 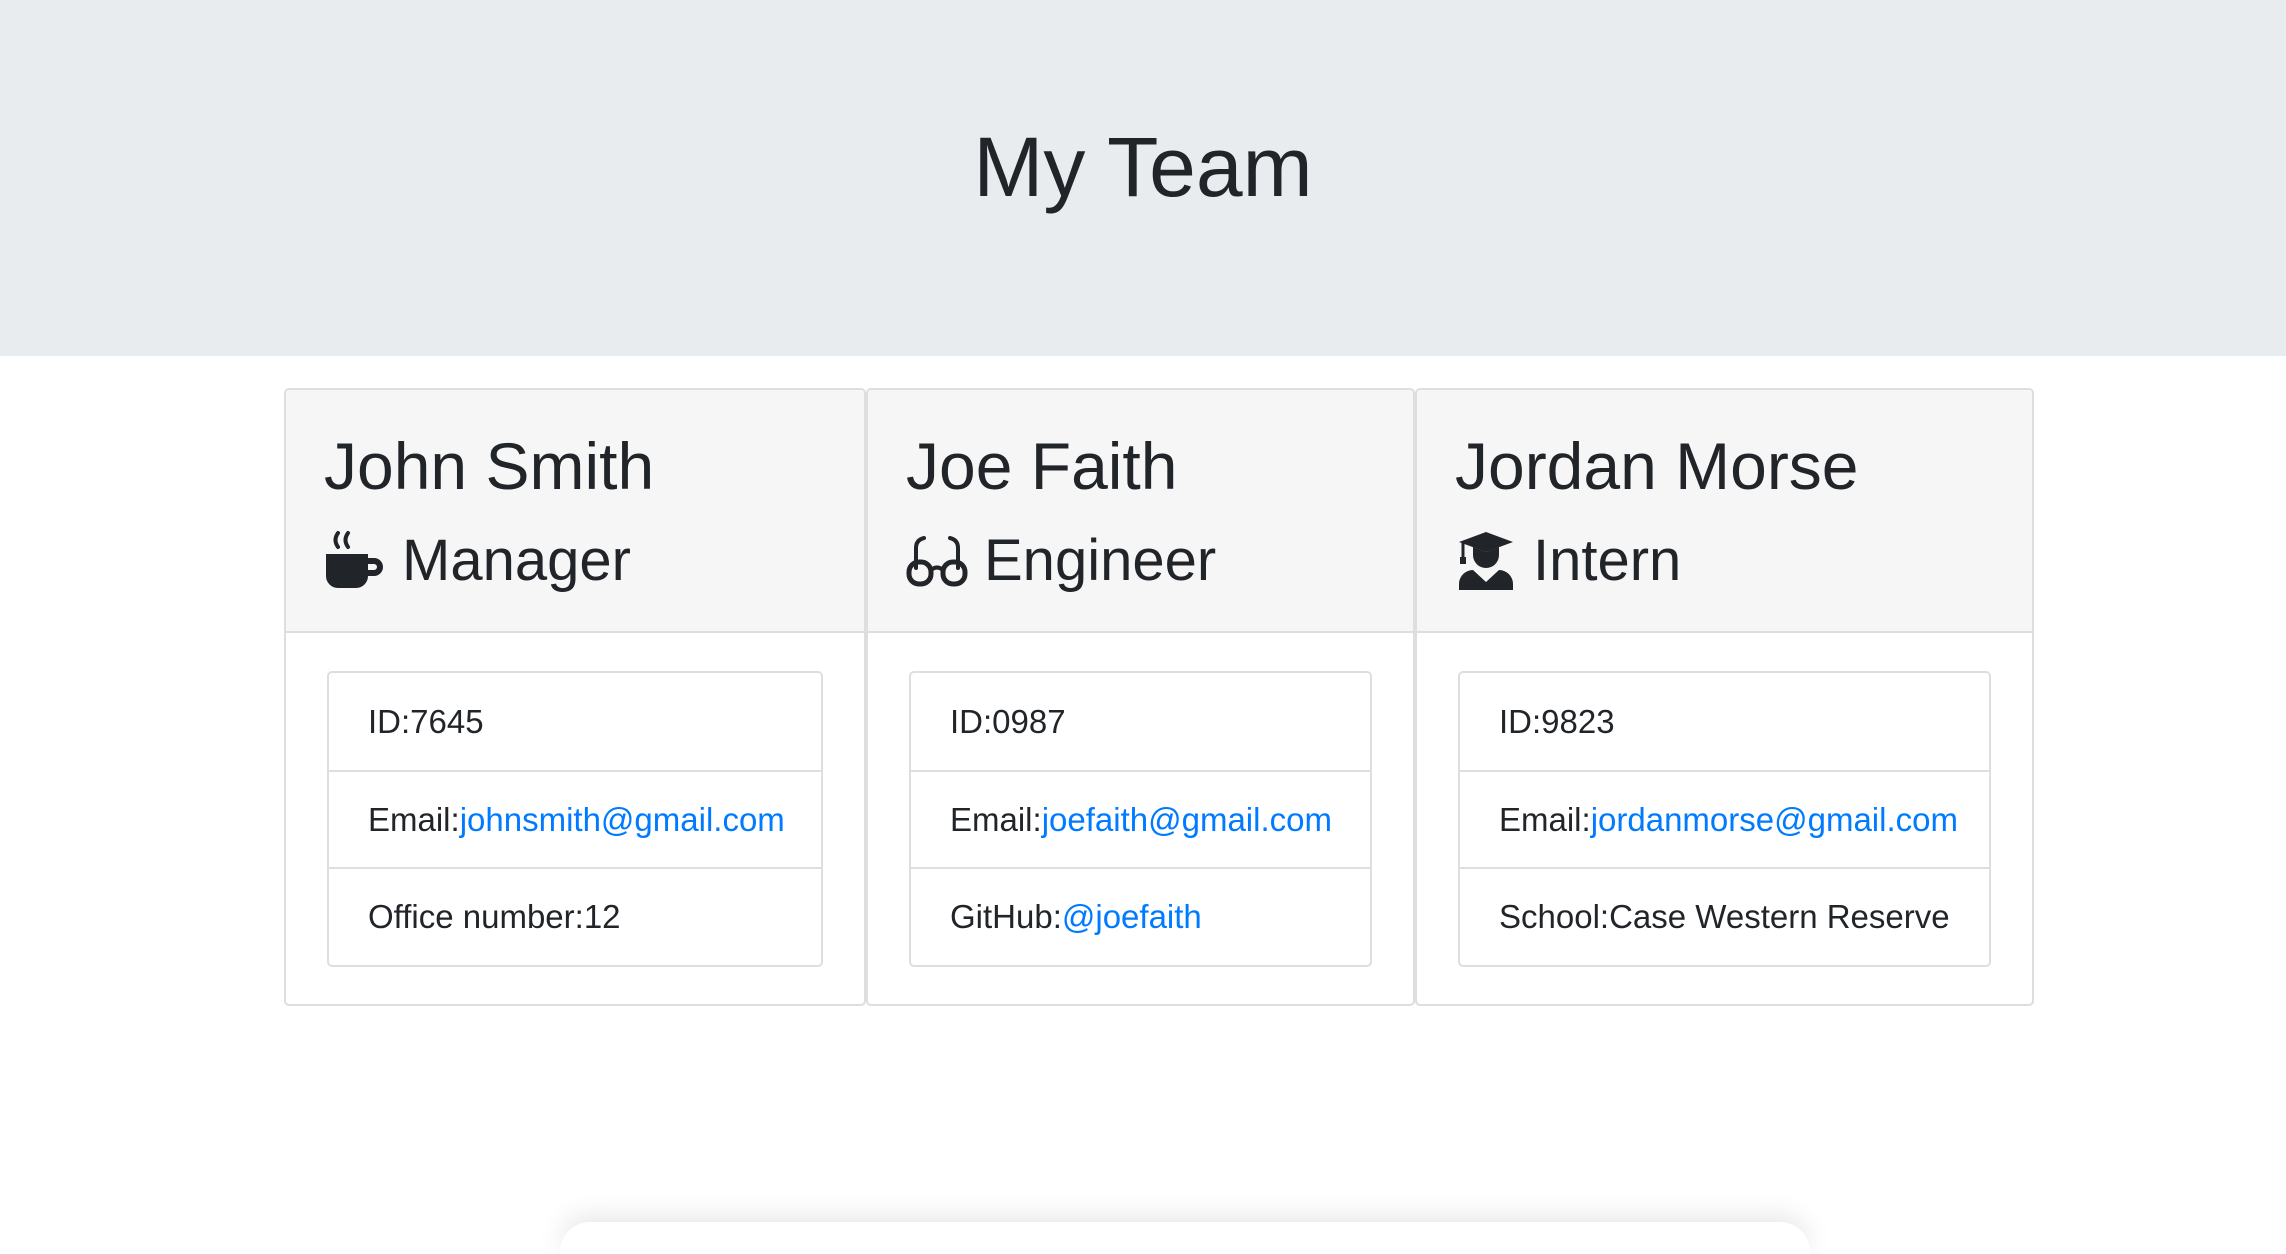 I want to click on employee-name: John Smith, so click(x=489, y=466).